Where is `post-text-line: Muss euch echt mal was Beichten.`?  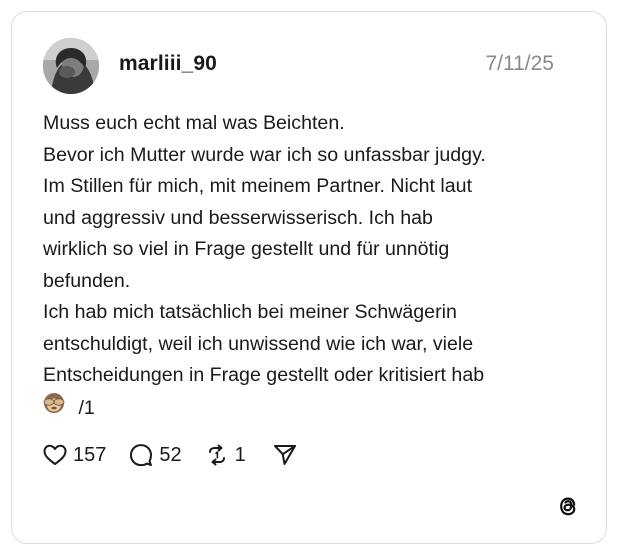 post-text-line: Muss euch echt mal was Beichten. is located at coordinates (194, 123).